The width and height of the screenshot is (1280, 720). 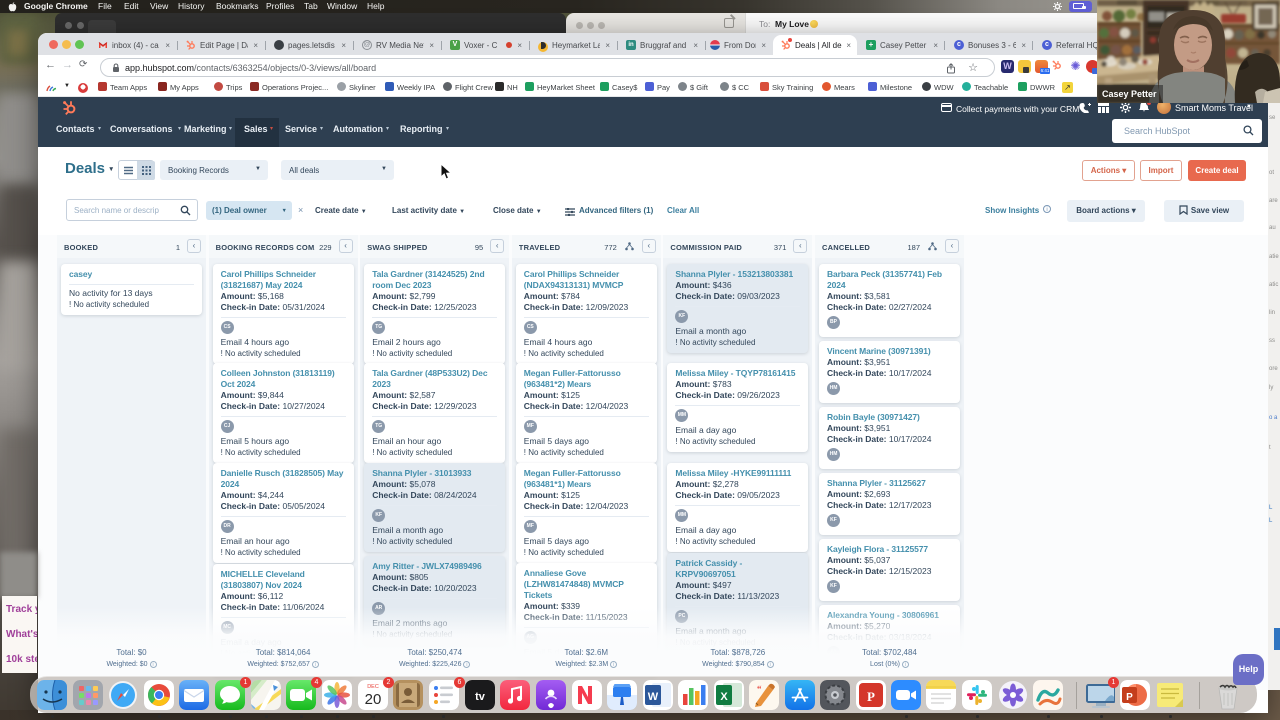 I want to click on svg-text: 20, so click(x=373, y=699).